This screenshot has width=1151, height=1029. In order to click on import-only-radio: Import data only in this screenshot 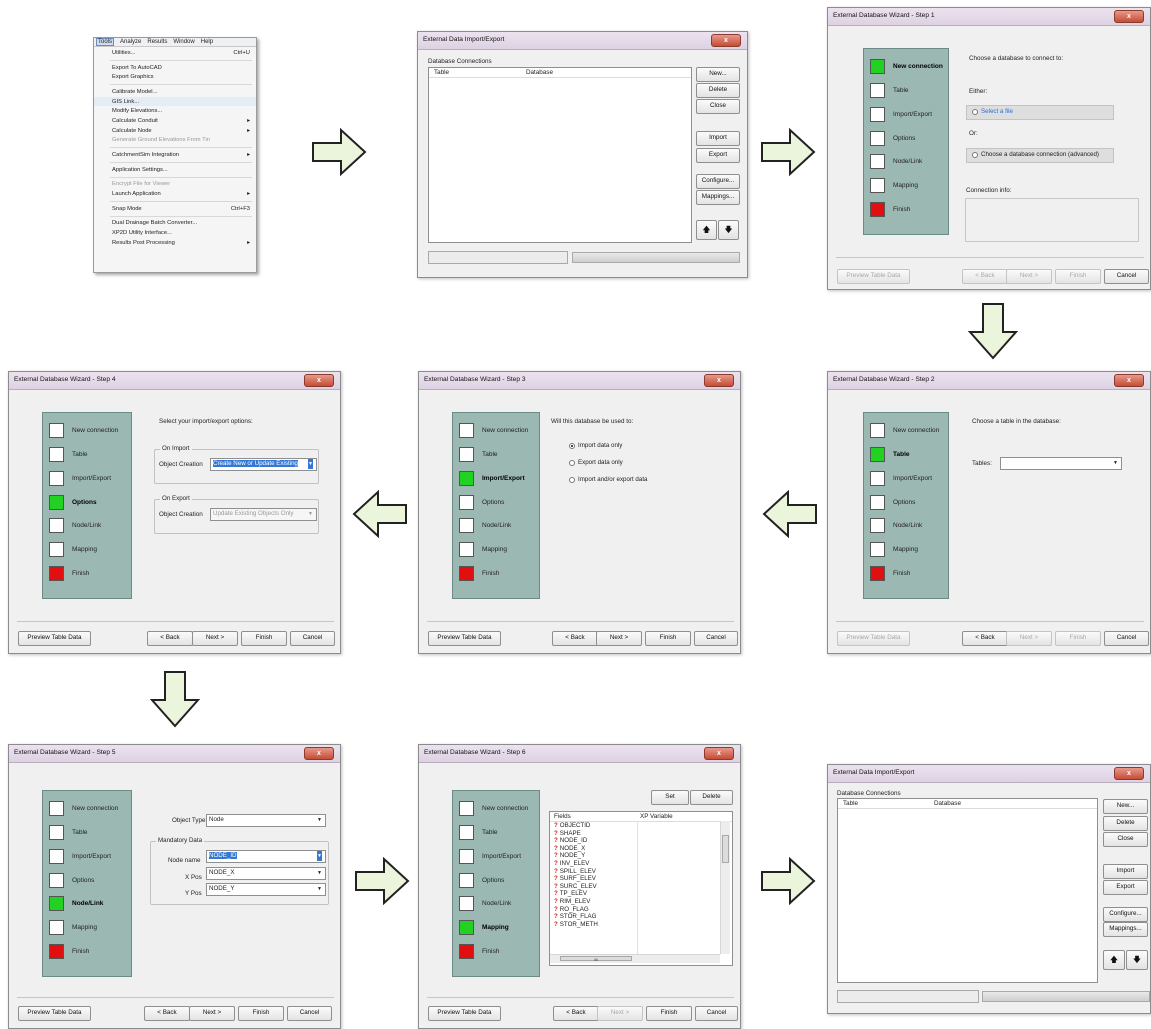, I will do `click(595, 445)`.